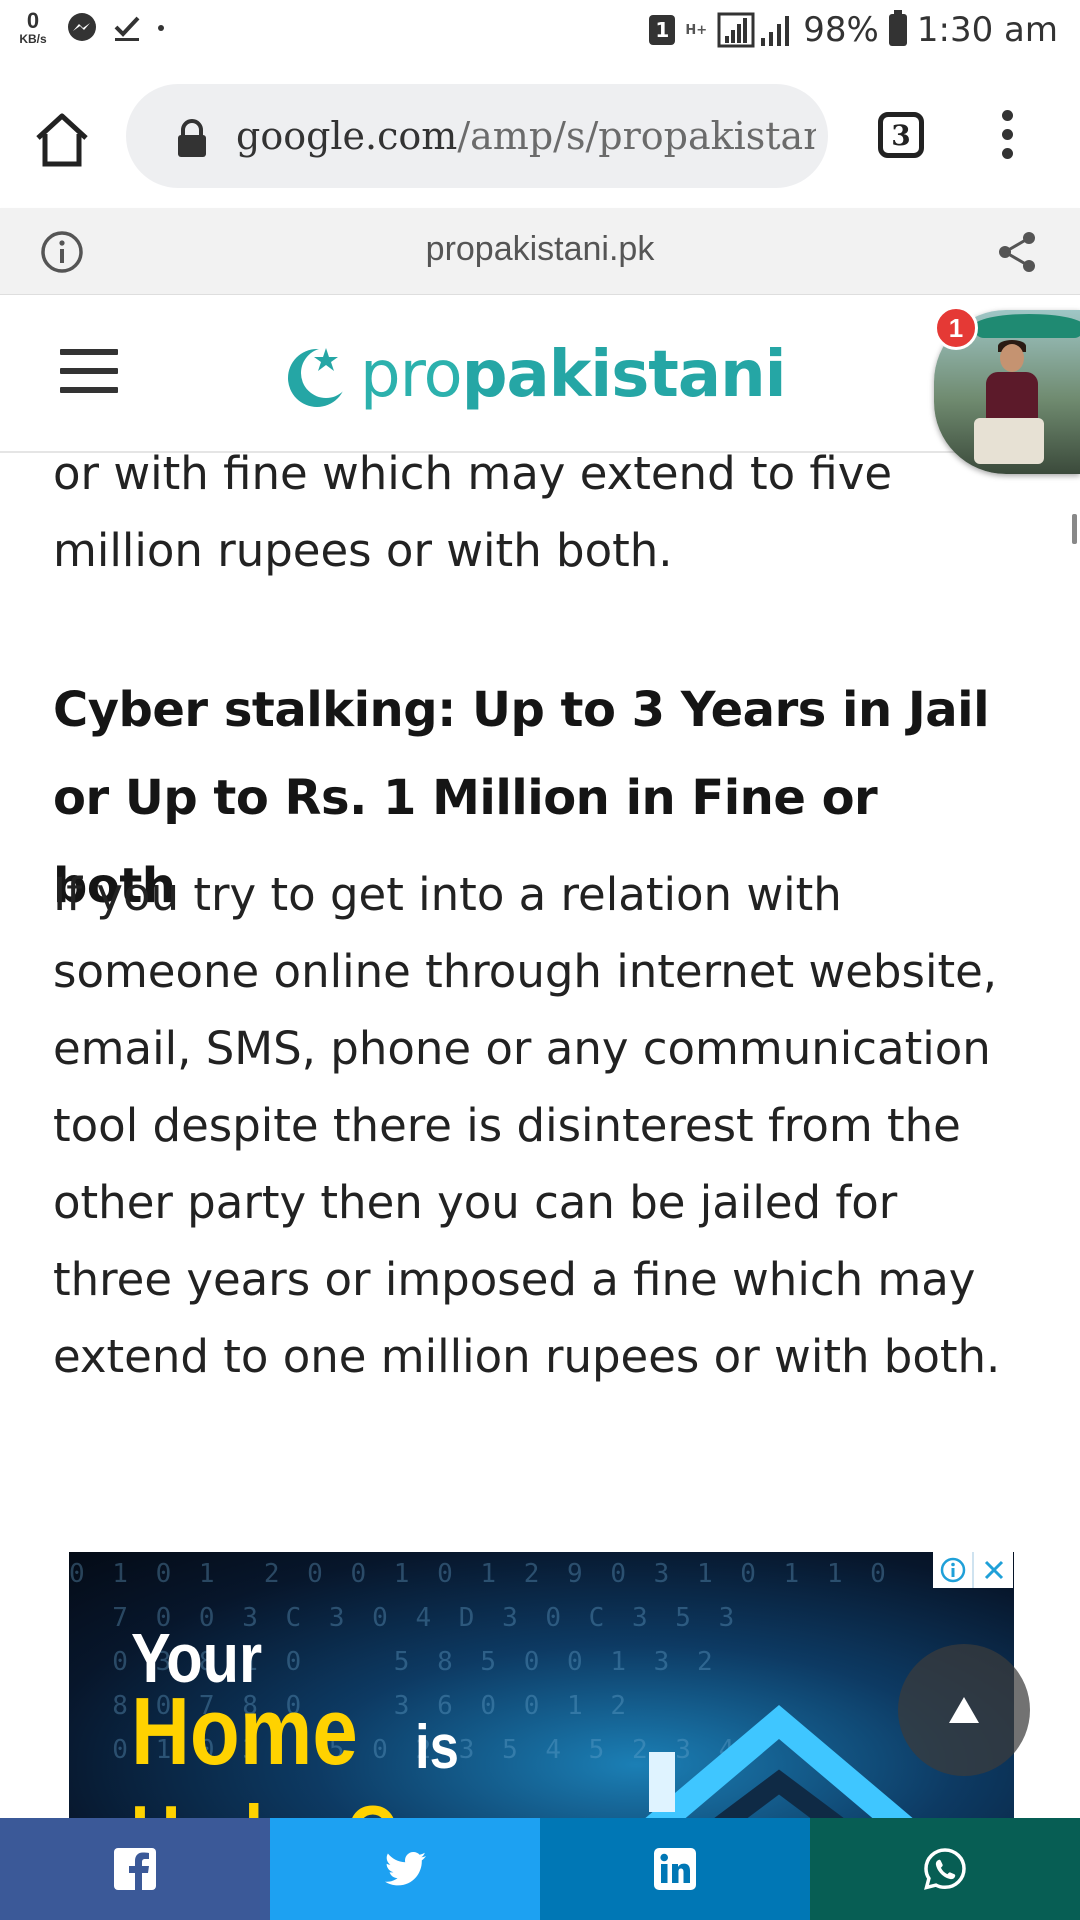  What do you see at coordinates (319, 377) in the screenshot?
I see `crescent-star-logo-icon` at bounding box center [319, 377].